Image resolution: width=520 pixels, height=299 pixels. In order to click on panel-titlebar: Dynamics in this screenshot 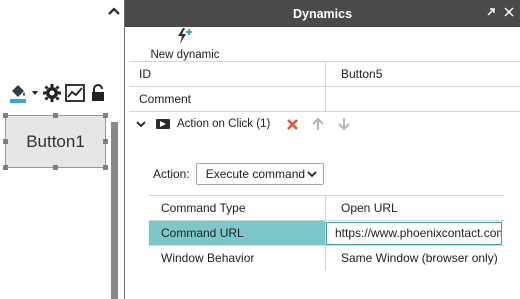, I will do `click(322, 13)`.